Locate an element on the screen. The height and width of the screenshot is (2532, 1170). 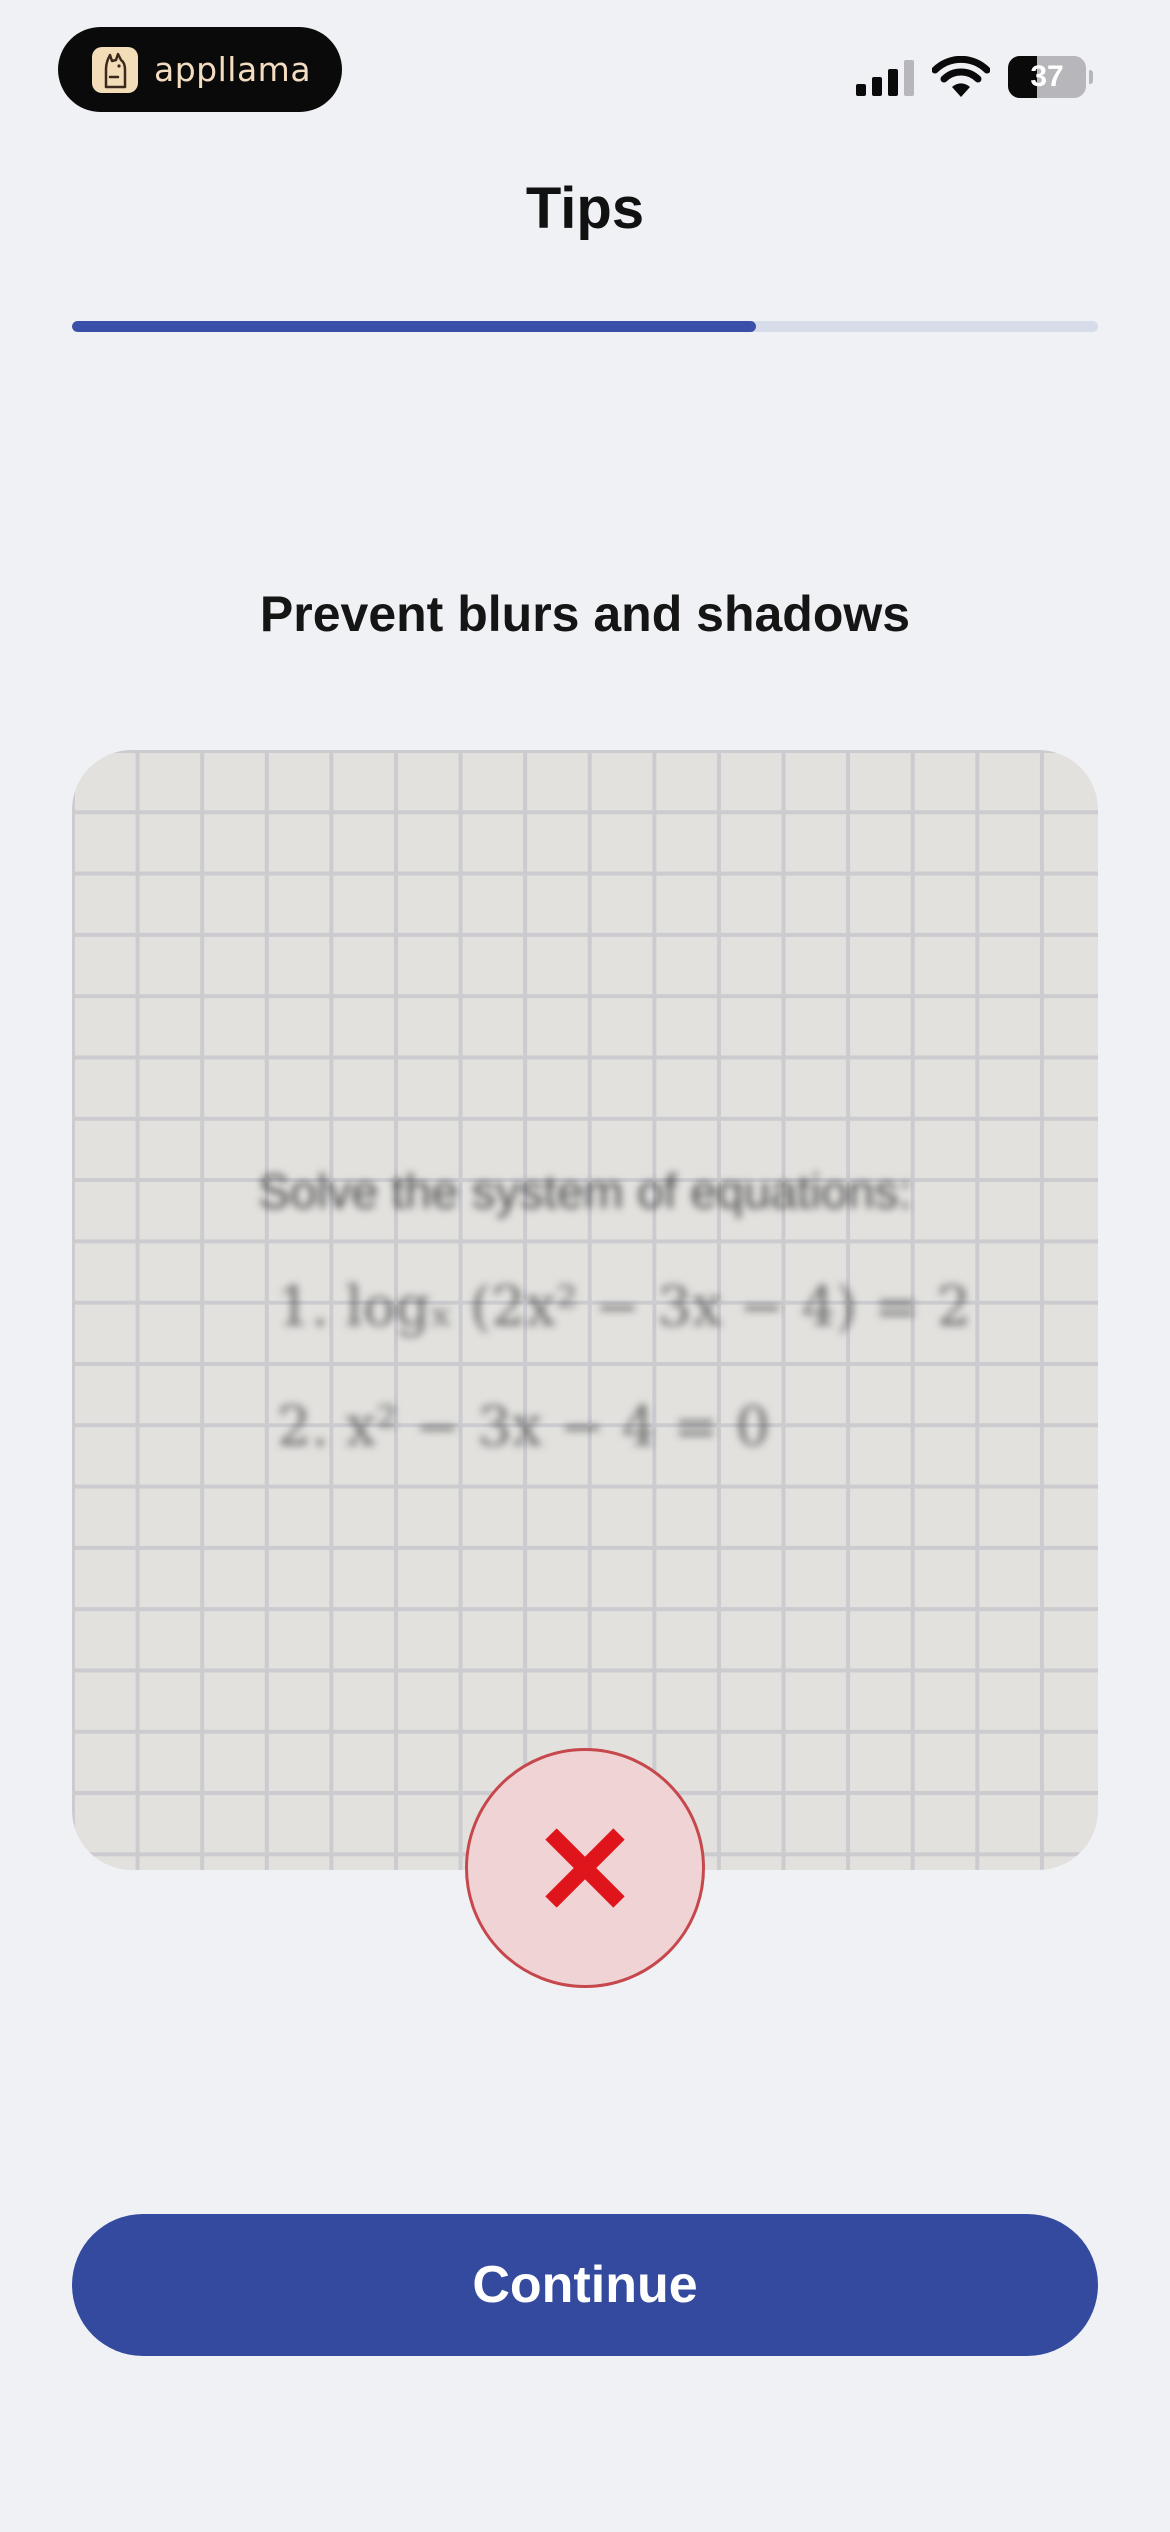
progress-fill is located at coordinates (414, 326).